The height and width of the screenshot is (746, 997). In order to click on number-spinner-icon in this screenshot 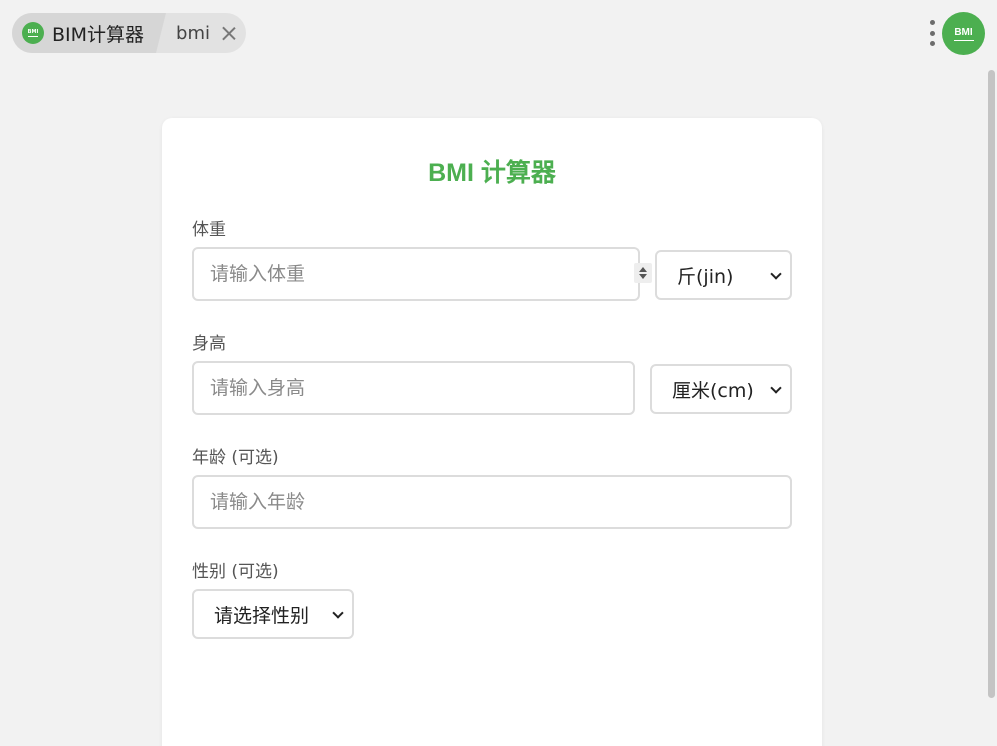, I will do `click(643, 273)`.